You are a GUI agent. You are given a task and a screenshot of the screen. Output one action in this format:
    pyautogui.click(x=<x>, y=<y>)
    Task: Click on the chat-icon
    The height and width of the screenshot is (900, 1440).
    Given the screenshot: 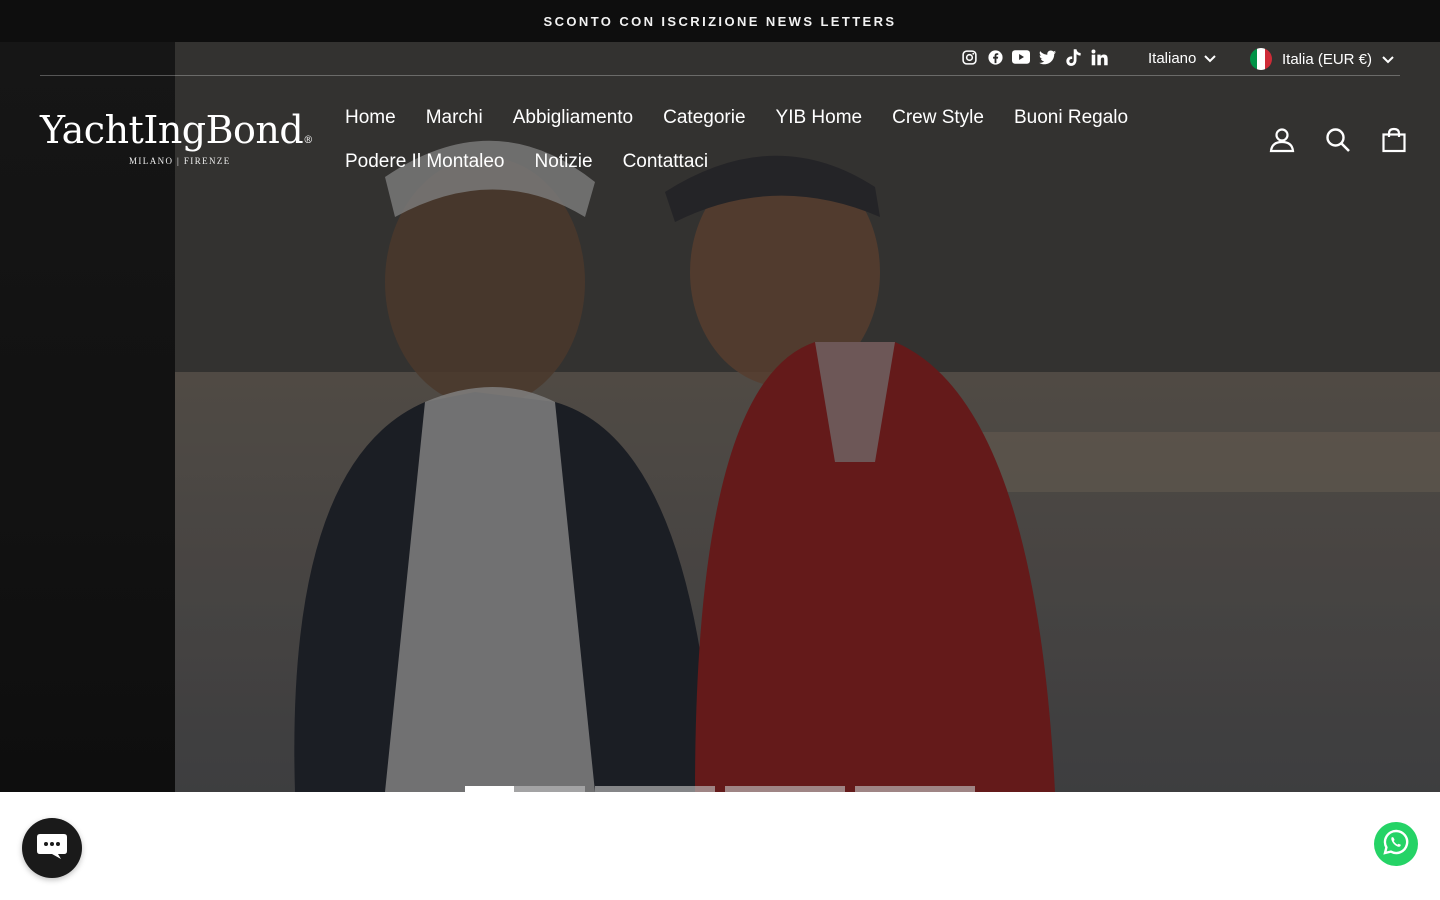 What is the action you would take?
    pyautogui.click(x=52, y=848)
    